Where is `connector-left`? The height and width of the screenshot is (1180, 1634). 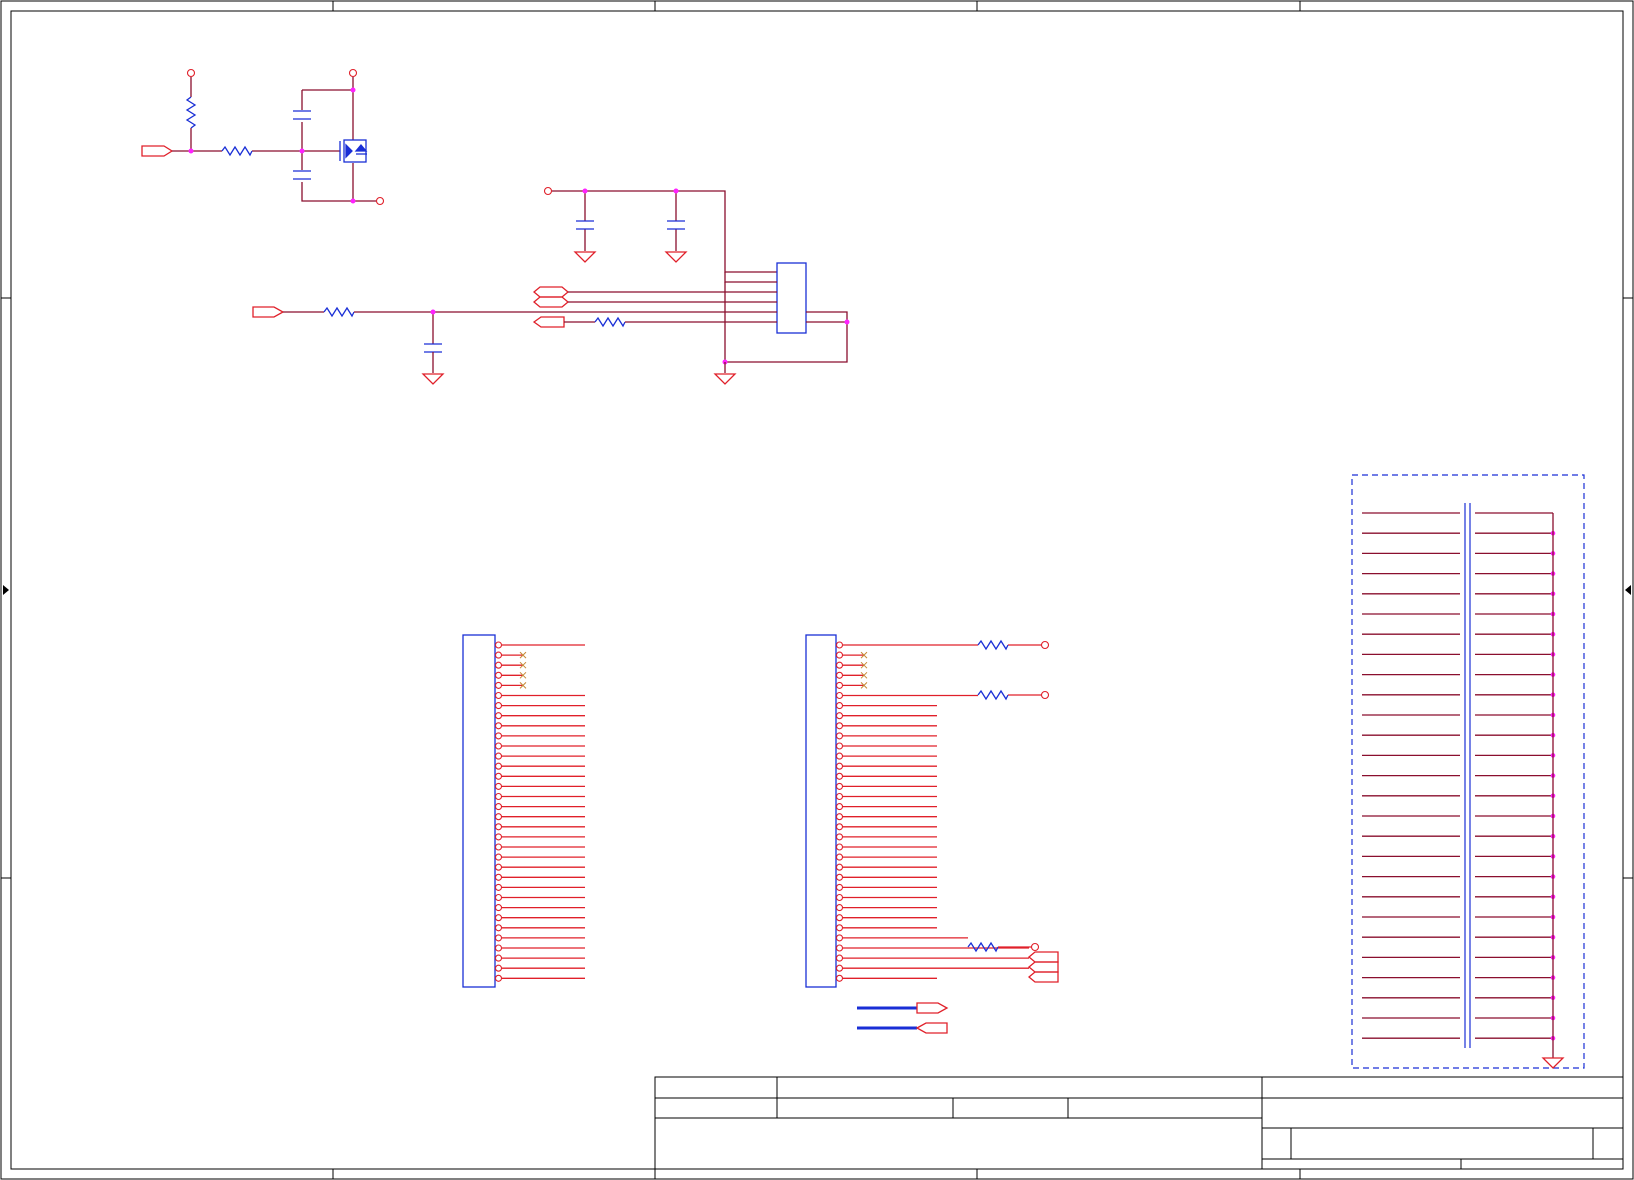
connector-left is located at coordinates (523, 811).